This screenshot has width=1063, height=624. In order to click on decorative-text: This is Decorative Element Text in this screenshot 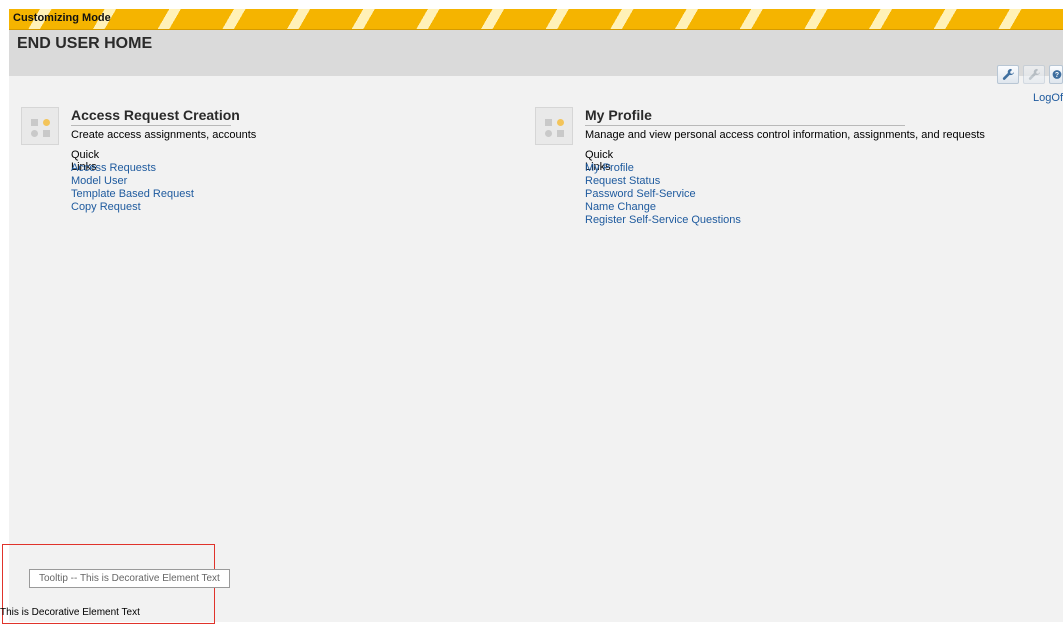, I will do `click(70, 612)`.